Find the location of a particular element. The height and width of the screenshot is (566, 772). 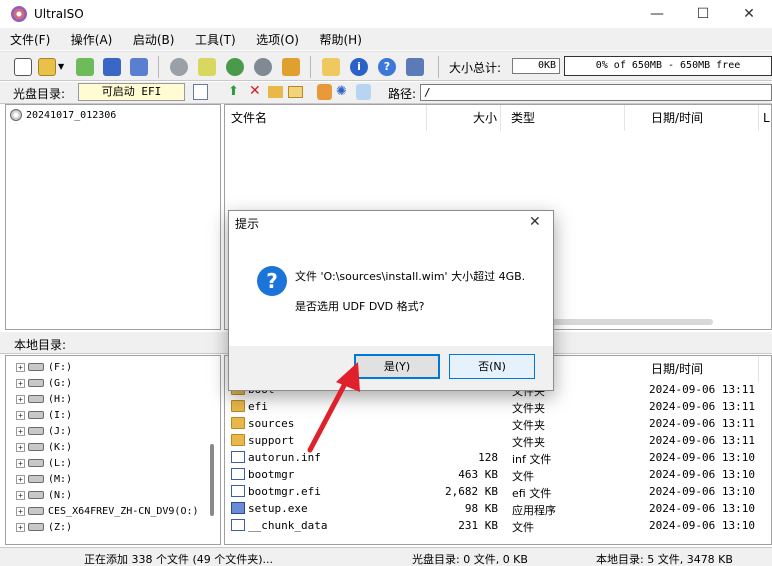

capacity-bar: 0% of 650MB - 650MB free is located at coordinates (668, 66).